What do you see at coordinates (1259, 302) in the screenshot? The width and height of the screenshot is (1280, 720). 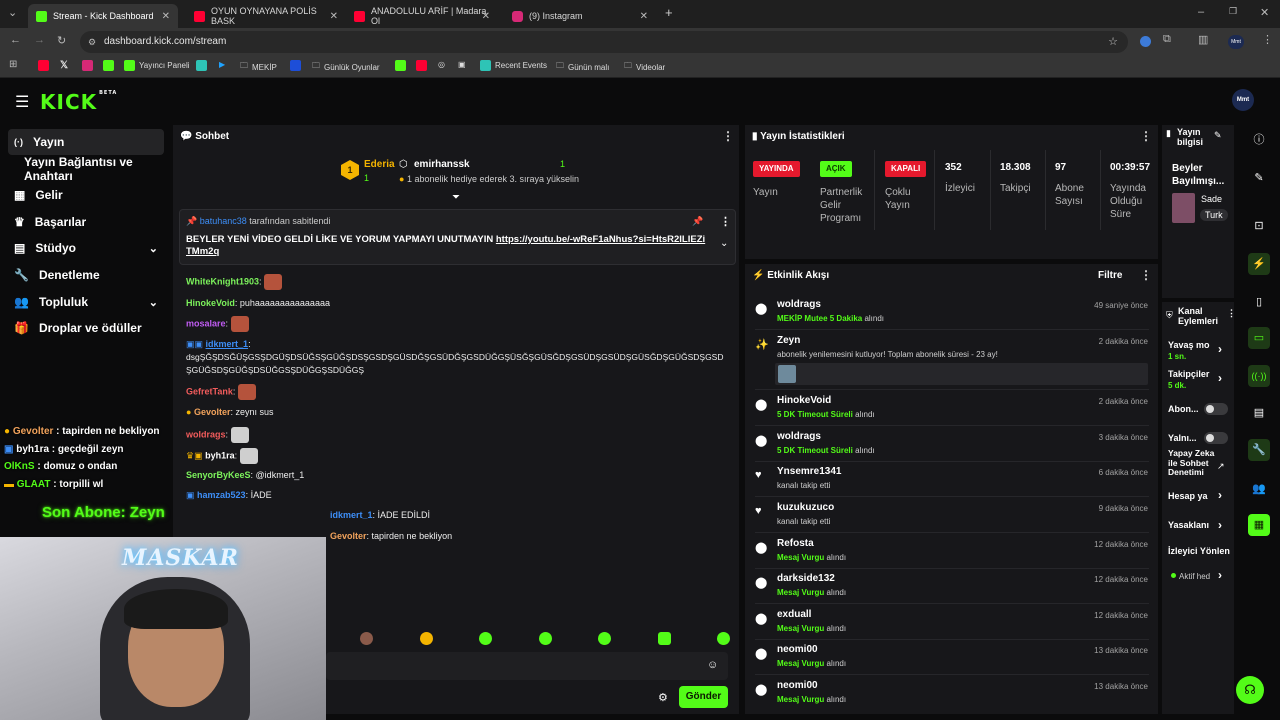 I see `document-icon: ▯` at bounding box center [1259, 302].